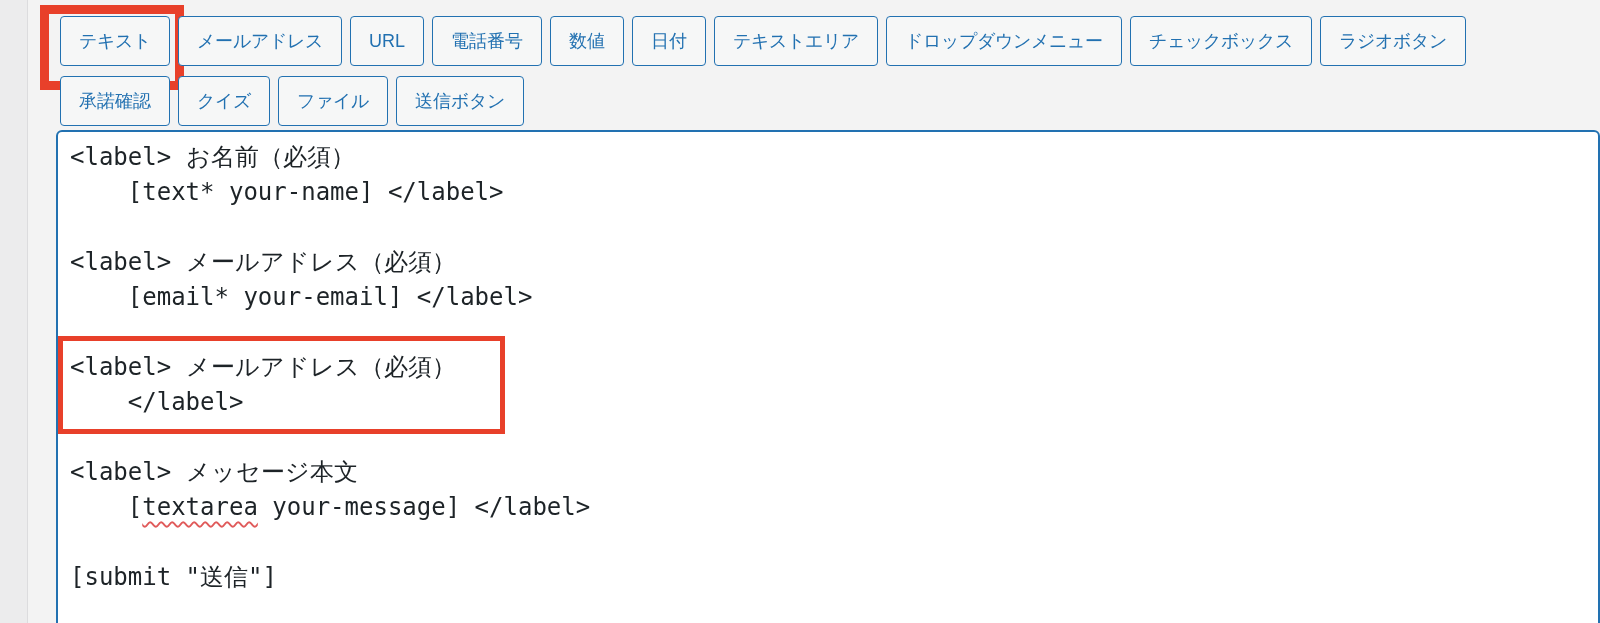 Image resolution: width=1600 pixels, height=623 pixels. Describe the element at coordinates (115, 101) in the screenshot. I see `tag-button: 承諾確認` at that location.